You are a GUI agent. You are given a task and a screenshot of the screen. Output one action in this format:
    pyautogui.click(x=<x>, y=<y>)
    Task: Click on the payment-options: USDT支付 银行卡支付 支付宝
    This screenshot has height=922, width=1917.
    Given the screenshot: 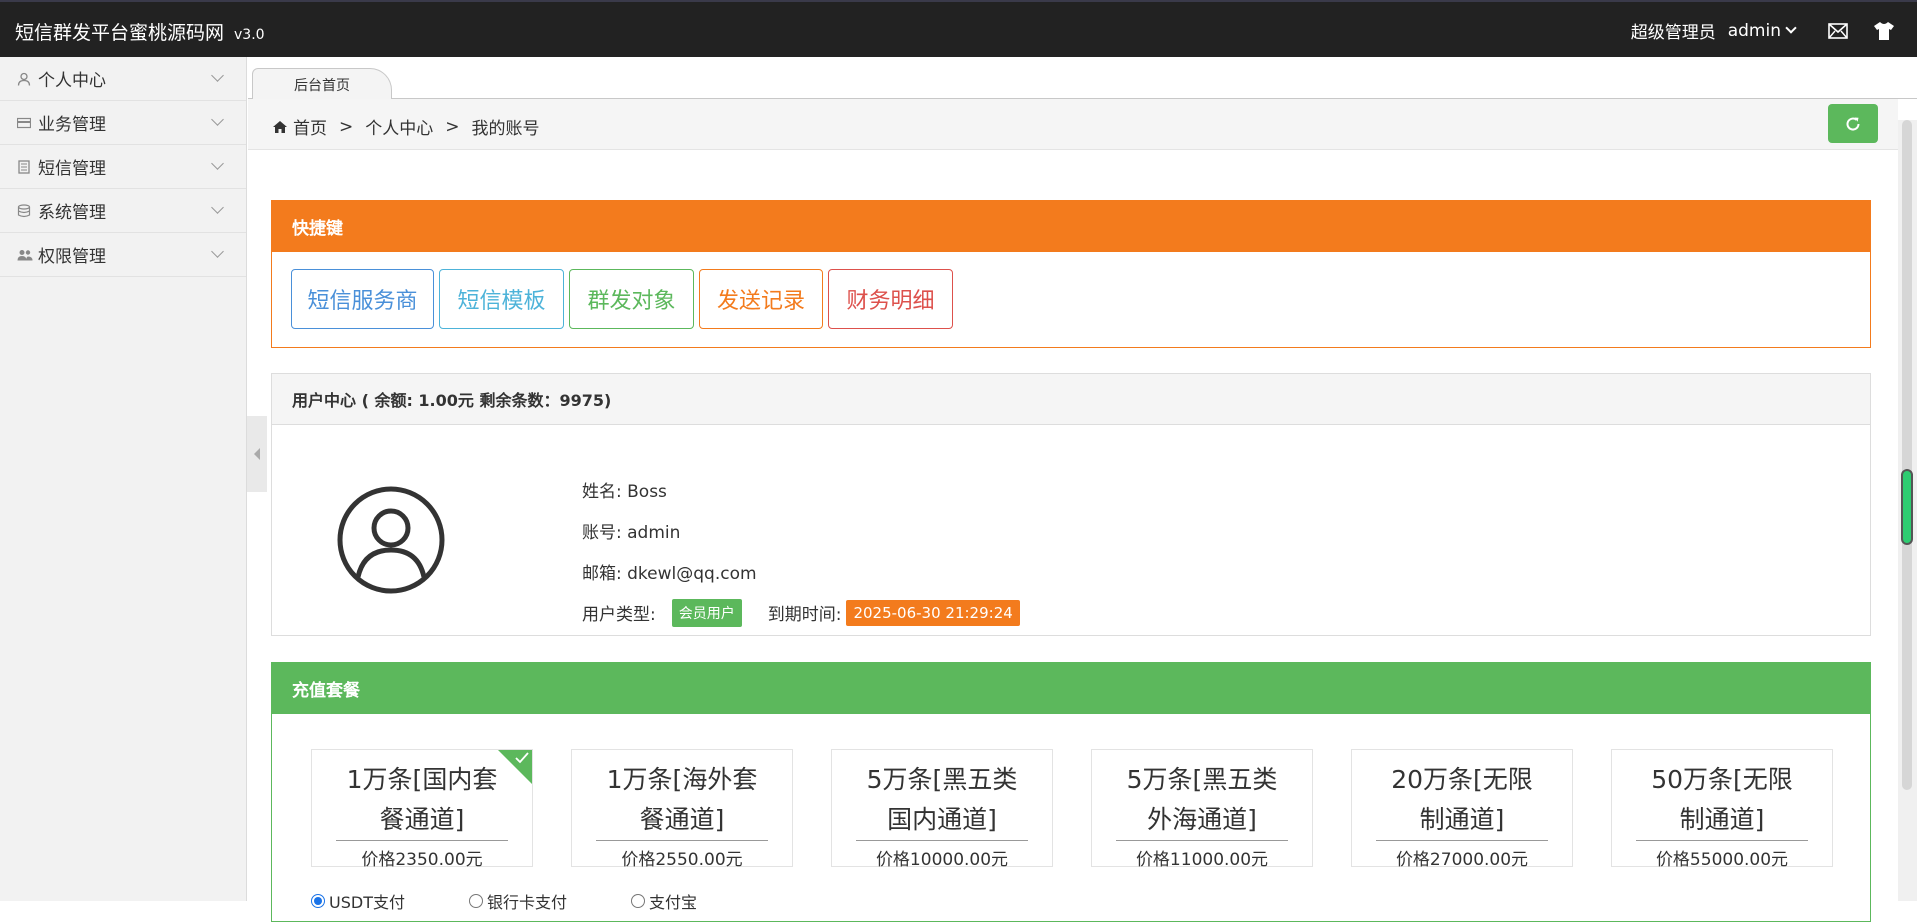 What is the action you would take?
    pyautogui.click(x=536, y=901)
    